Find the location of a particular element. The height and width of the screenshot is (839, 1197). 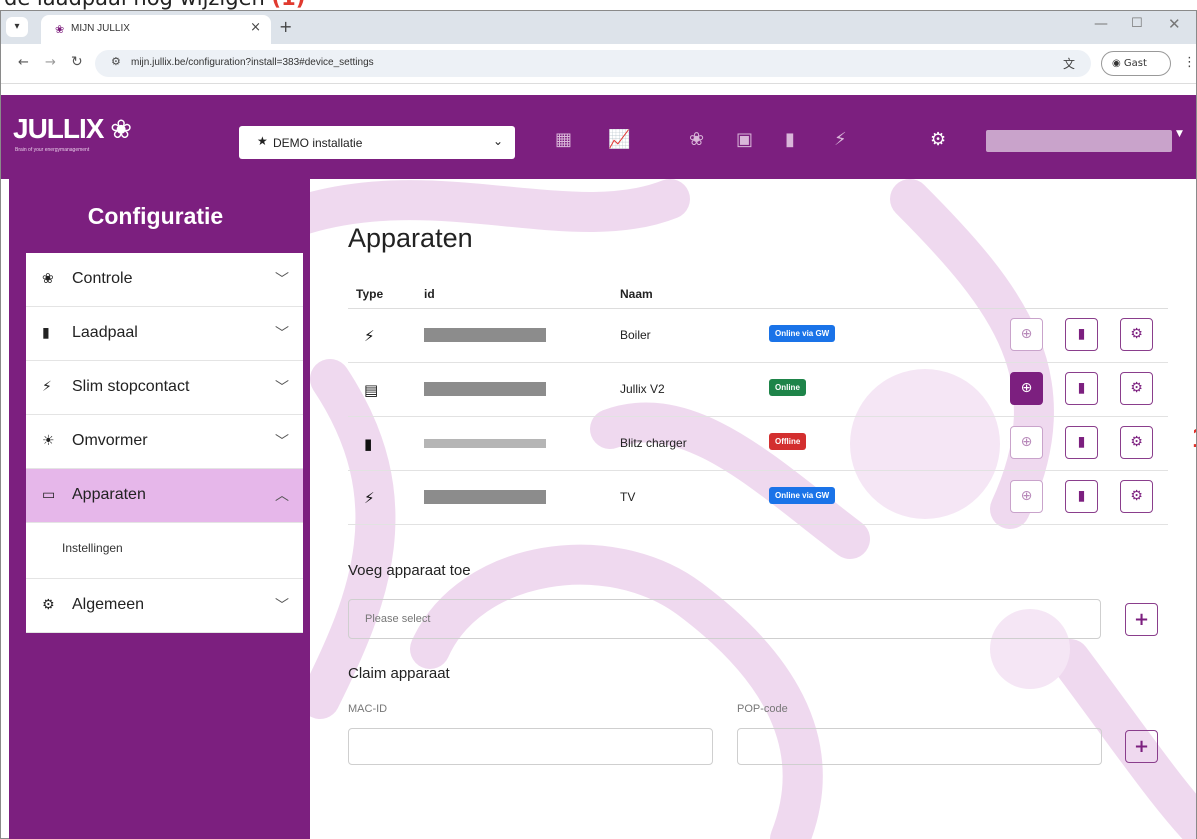

device-type-select: Please select is located at coordinates (724, 619).